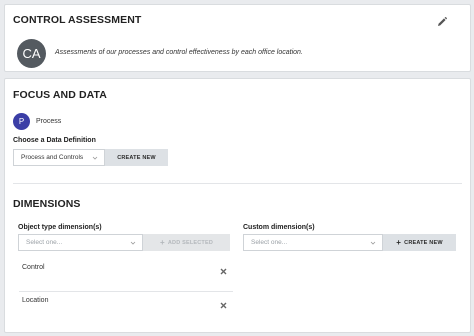 This screenshot has width=474, height=336. Describe the element at coordinates (52, 157) in the screenshot. I see `data-definition-value: Process and Controls` at that location.